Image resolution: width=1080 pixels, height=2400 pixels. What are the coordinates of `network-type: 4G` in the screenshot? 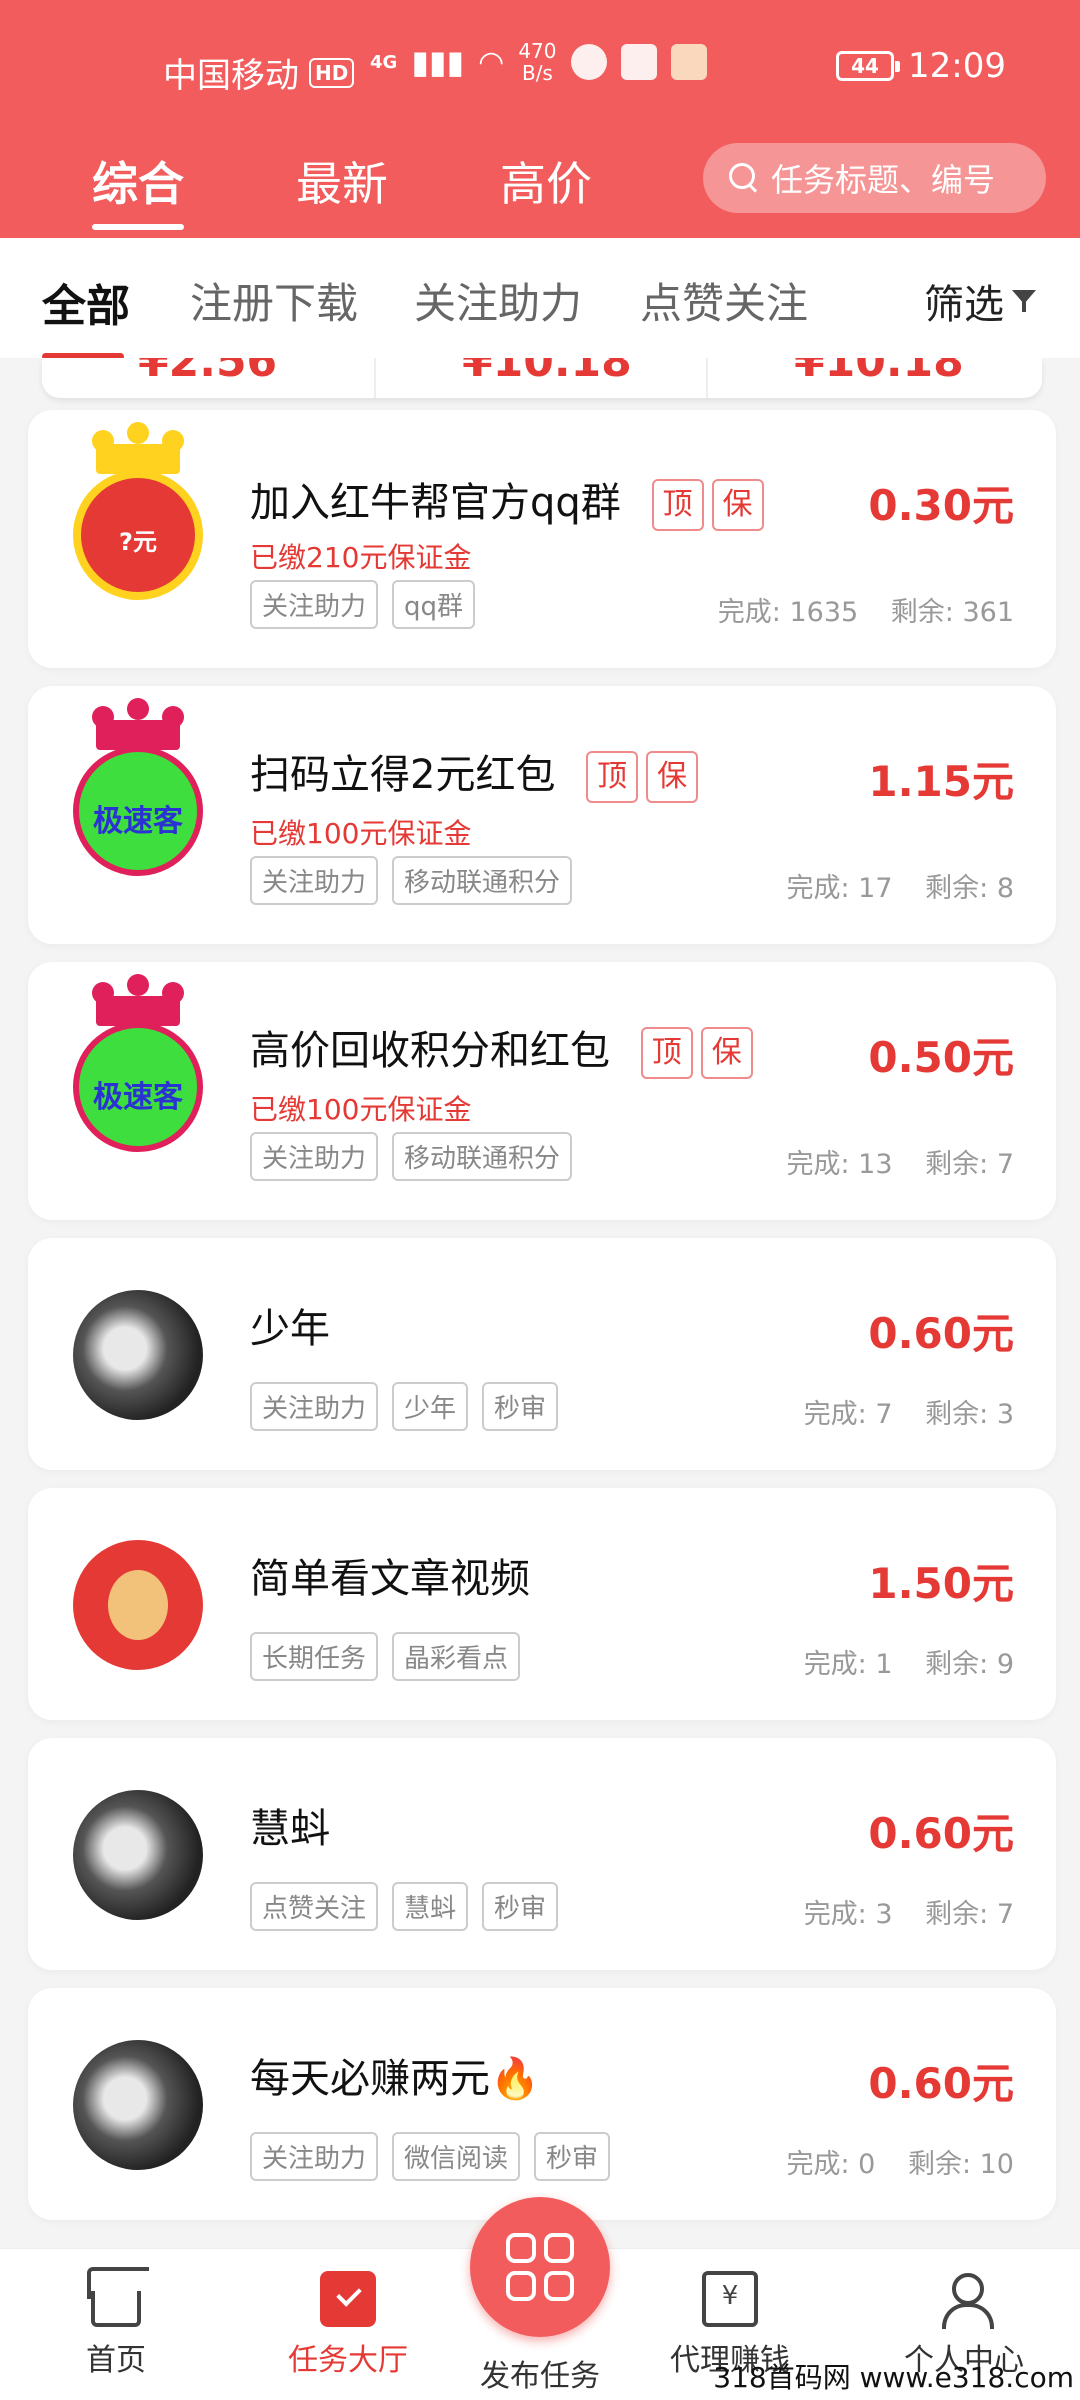 It's located at (384, 62).